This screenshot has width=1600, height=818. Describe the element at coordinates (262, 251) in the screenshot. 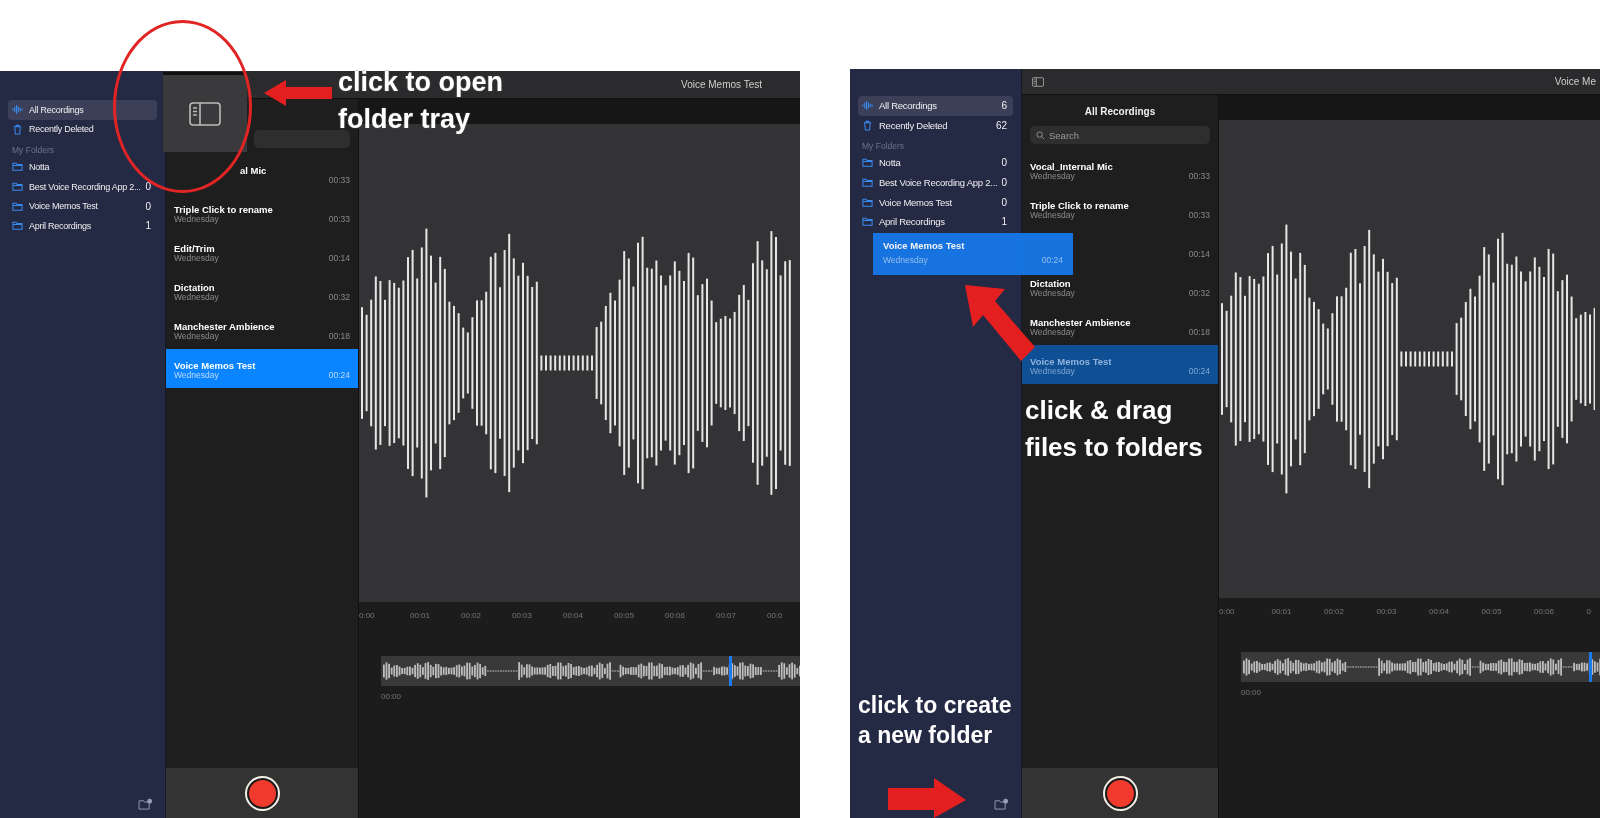

I see `recording-item: Edit/Trim Wednesday 00:14` at that location.